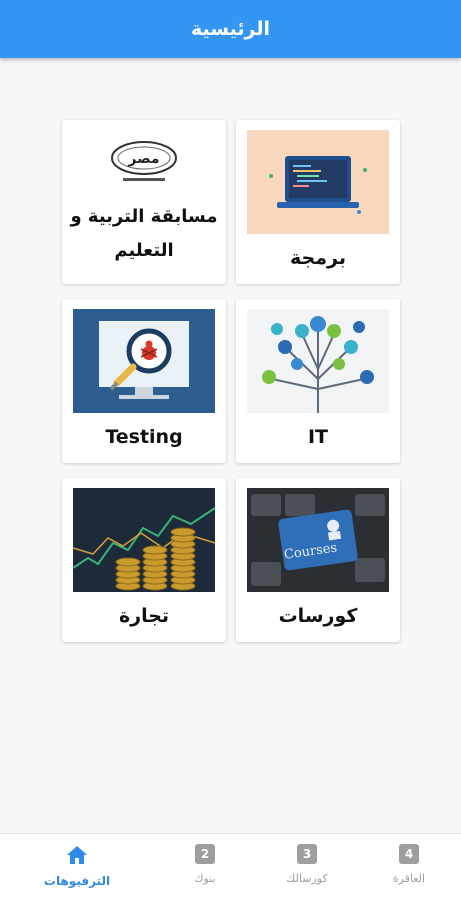 This screenshot has width=461, height=900. I want to click on card-it: IT, so click(318, 381).